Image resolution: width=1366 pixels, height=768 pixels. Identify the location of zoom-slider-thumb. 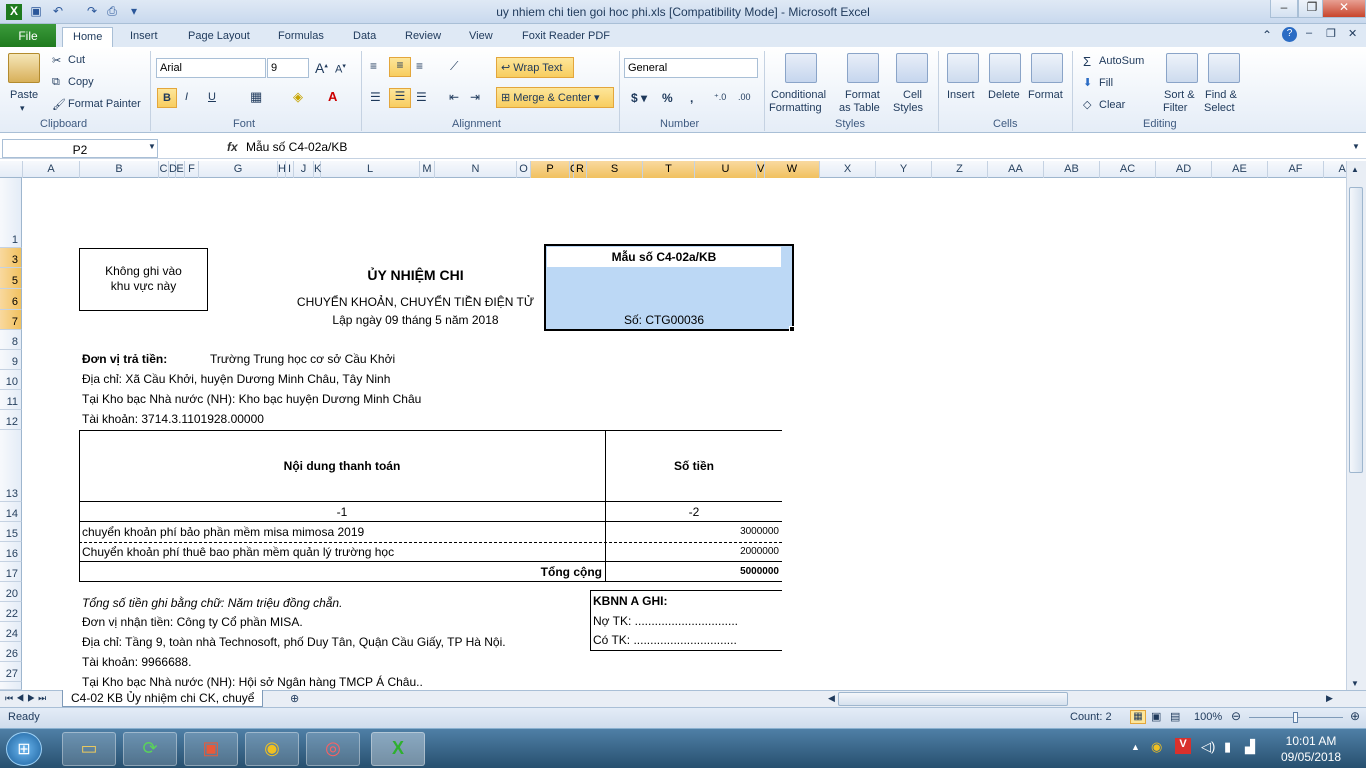
(1295, 717).